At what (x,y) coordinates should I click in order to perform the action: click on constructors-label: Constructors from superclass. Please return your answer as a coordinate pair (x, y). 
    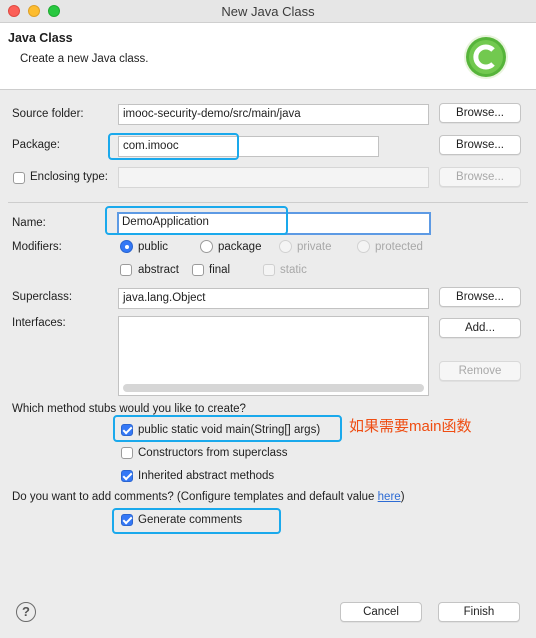
    Looking at the image, I should click on (213, 453).